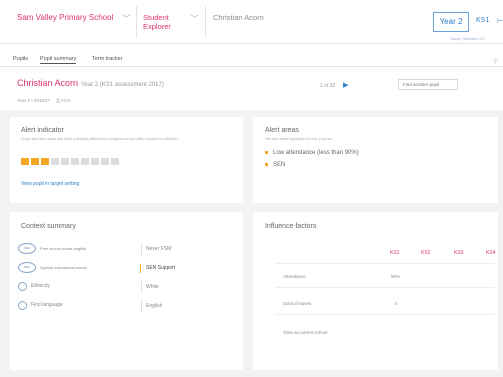 The image size is (503, 377). Describe the element at coordinates (238, 17) in the screenshot. I see `header-pupil-name: Christian Acorn` at that location.